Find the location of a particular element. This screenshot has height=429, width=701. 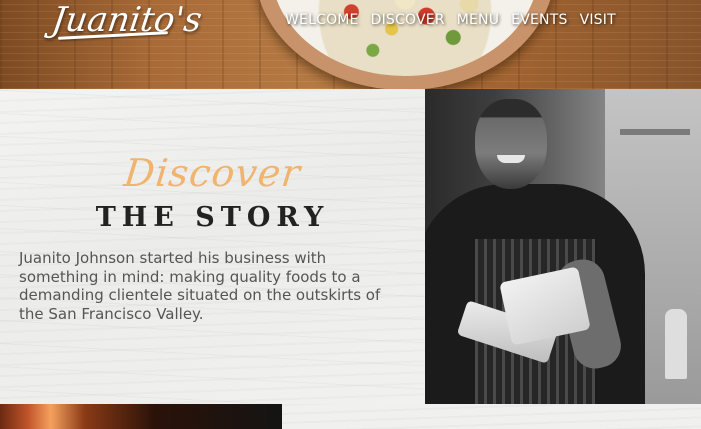

bottom-section-background is located at coordinates (491, 416).